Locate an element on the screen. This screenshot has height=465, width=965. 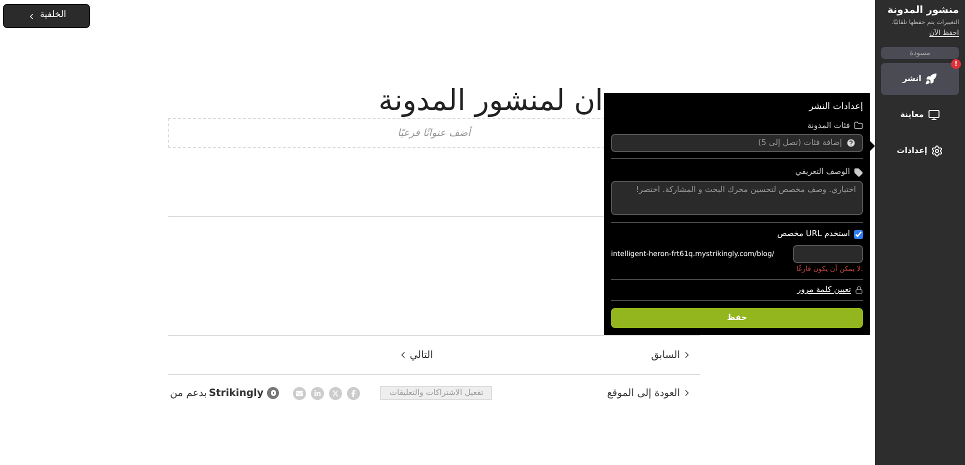
brand-name: Strikingly is located at coordinates (236, 393).